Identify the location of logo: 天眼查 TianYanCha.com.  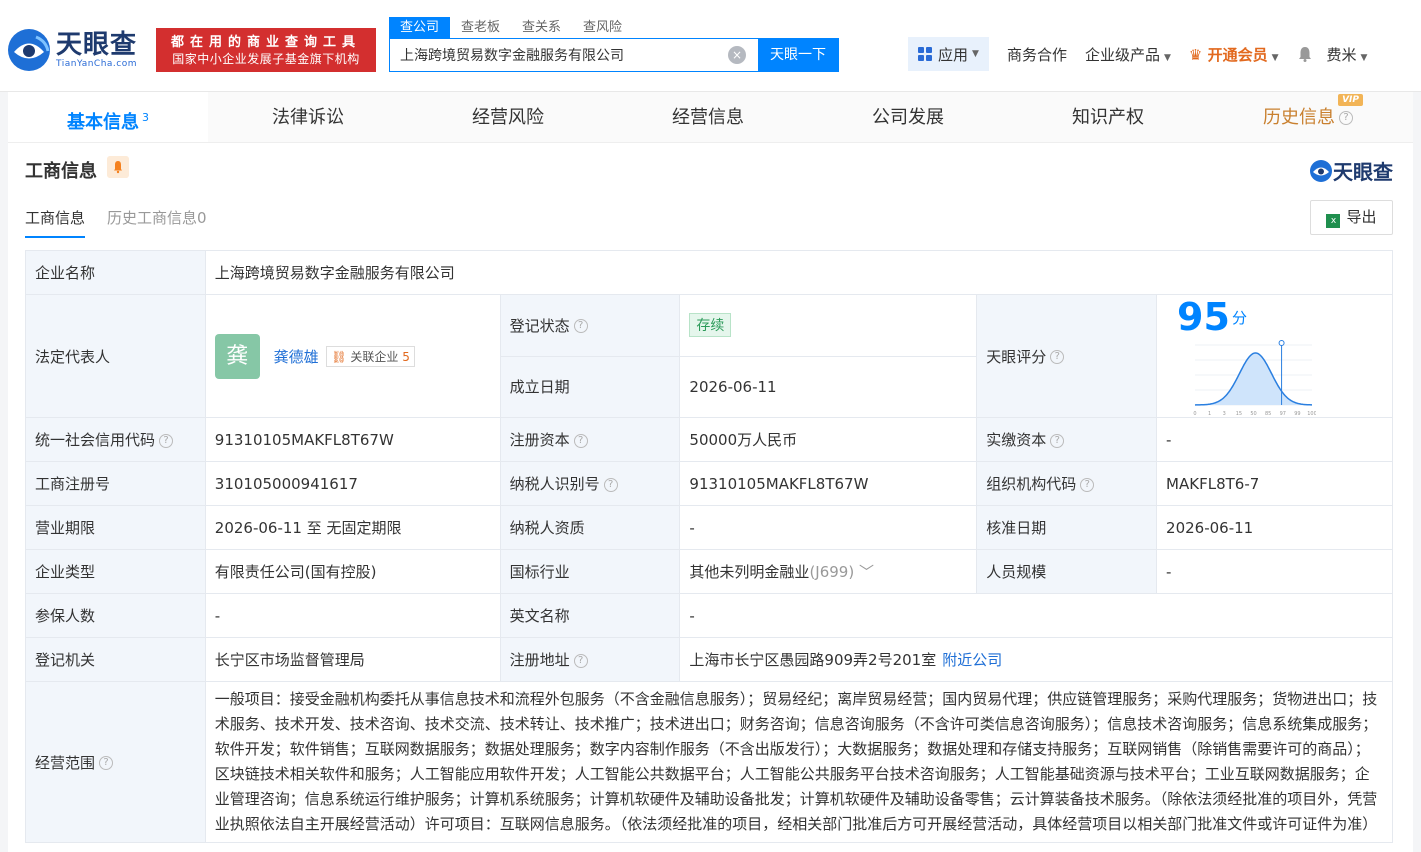
(71, 50).